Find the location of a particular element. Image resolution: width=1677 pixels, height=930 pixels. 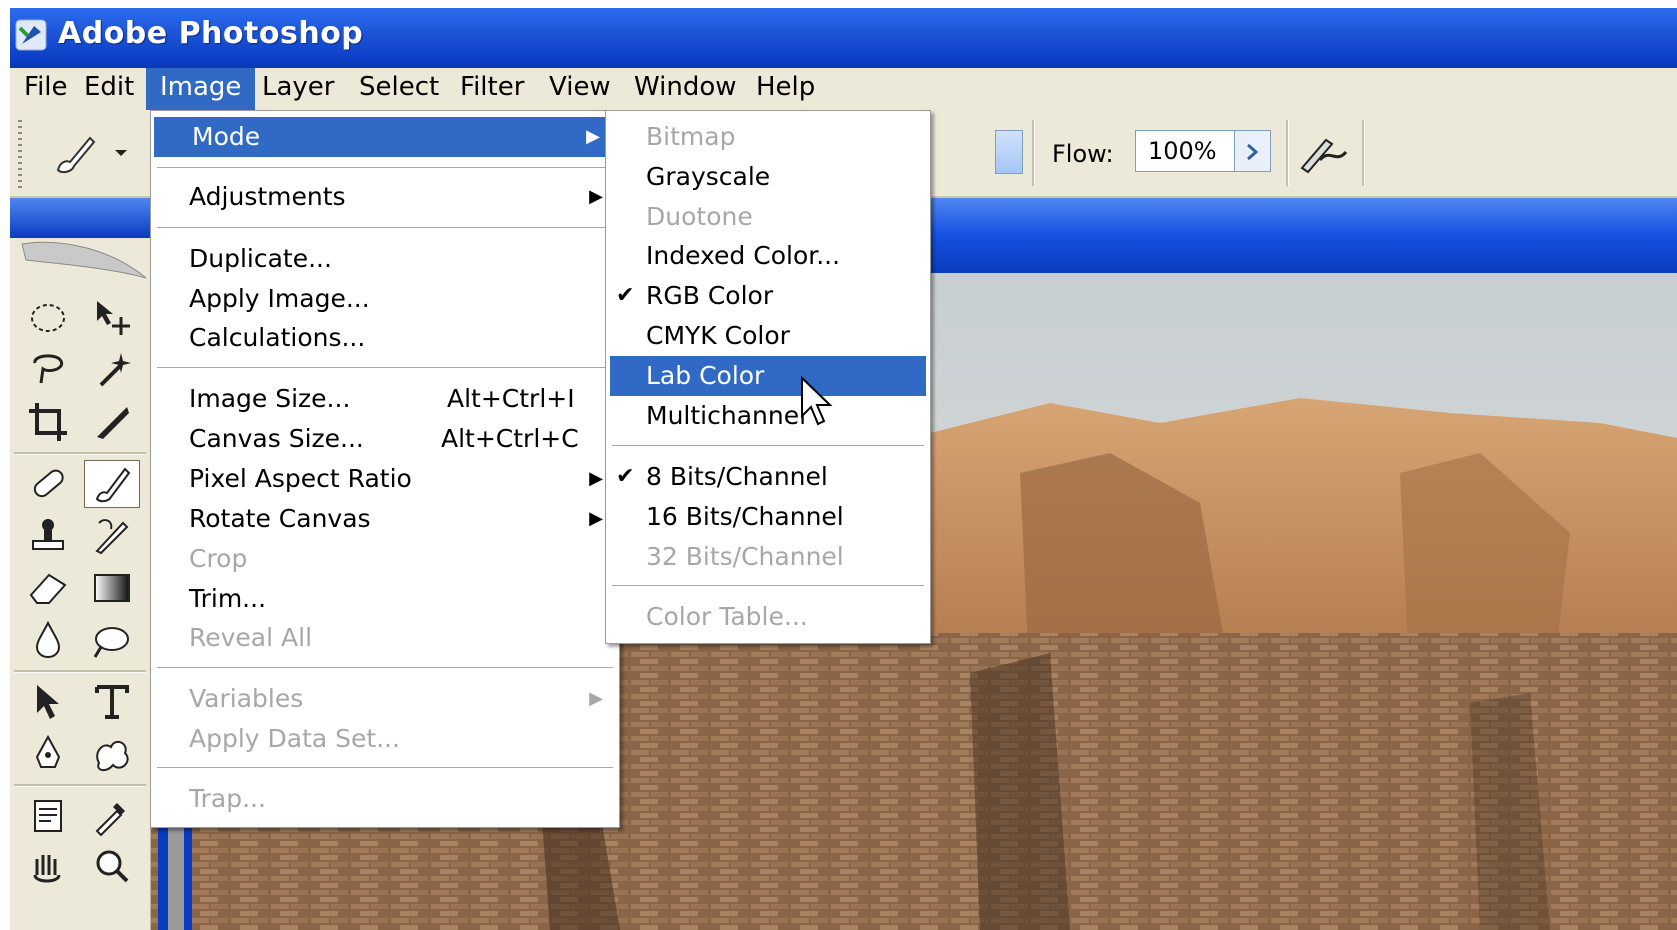

menu-image: Image is located at coordinates (201, 89).